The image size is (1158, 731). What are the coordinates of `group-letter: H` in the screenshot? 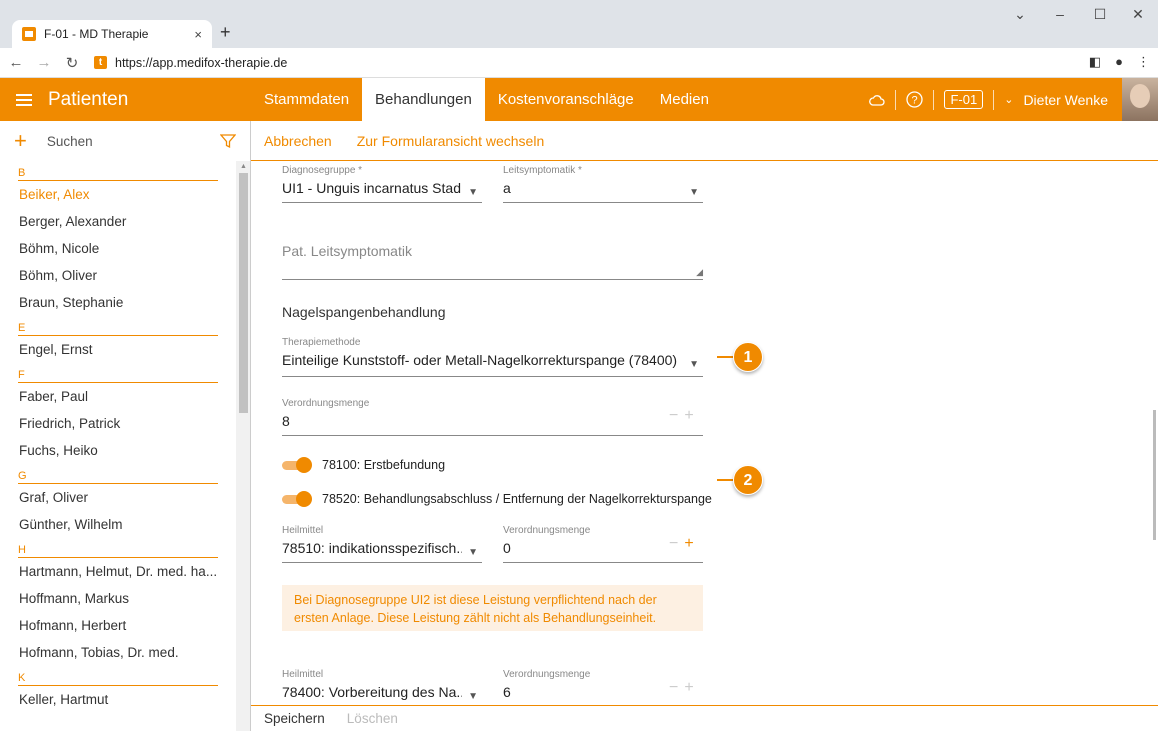 It's located at (118, 548).